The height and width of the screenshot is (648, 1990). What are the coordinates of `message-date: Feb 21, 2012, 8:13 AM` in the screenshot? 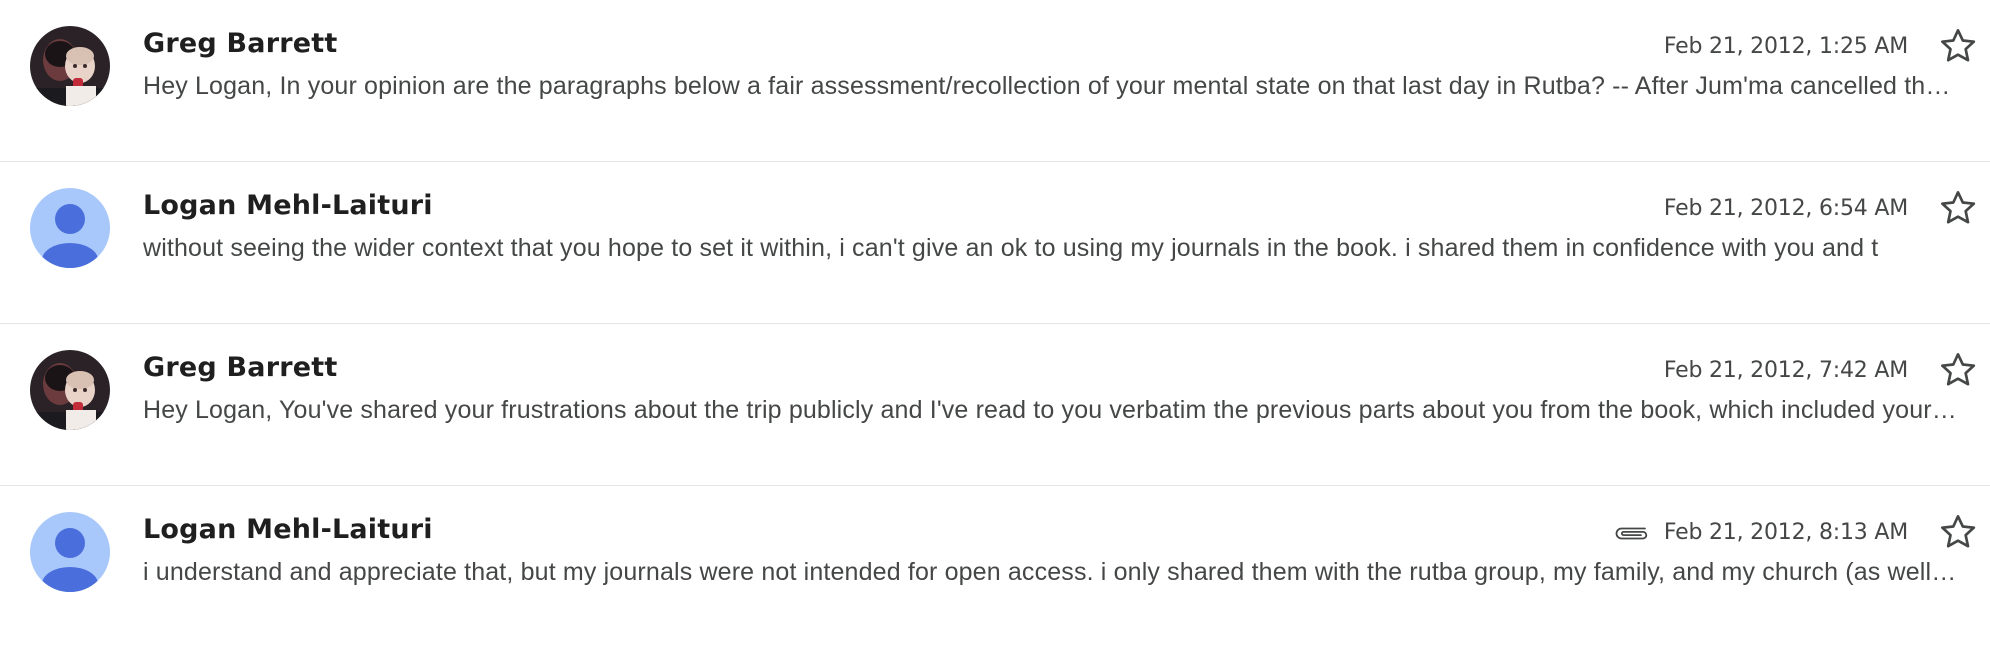 It's located at (1785, 532).